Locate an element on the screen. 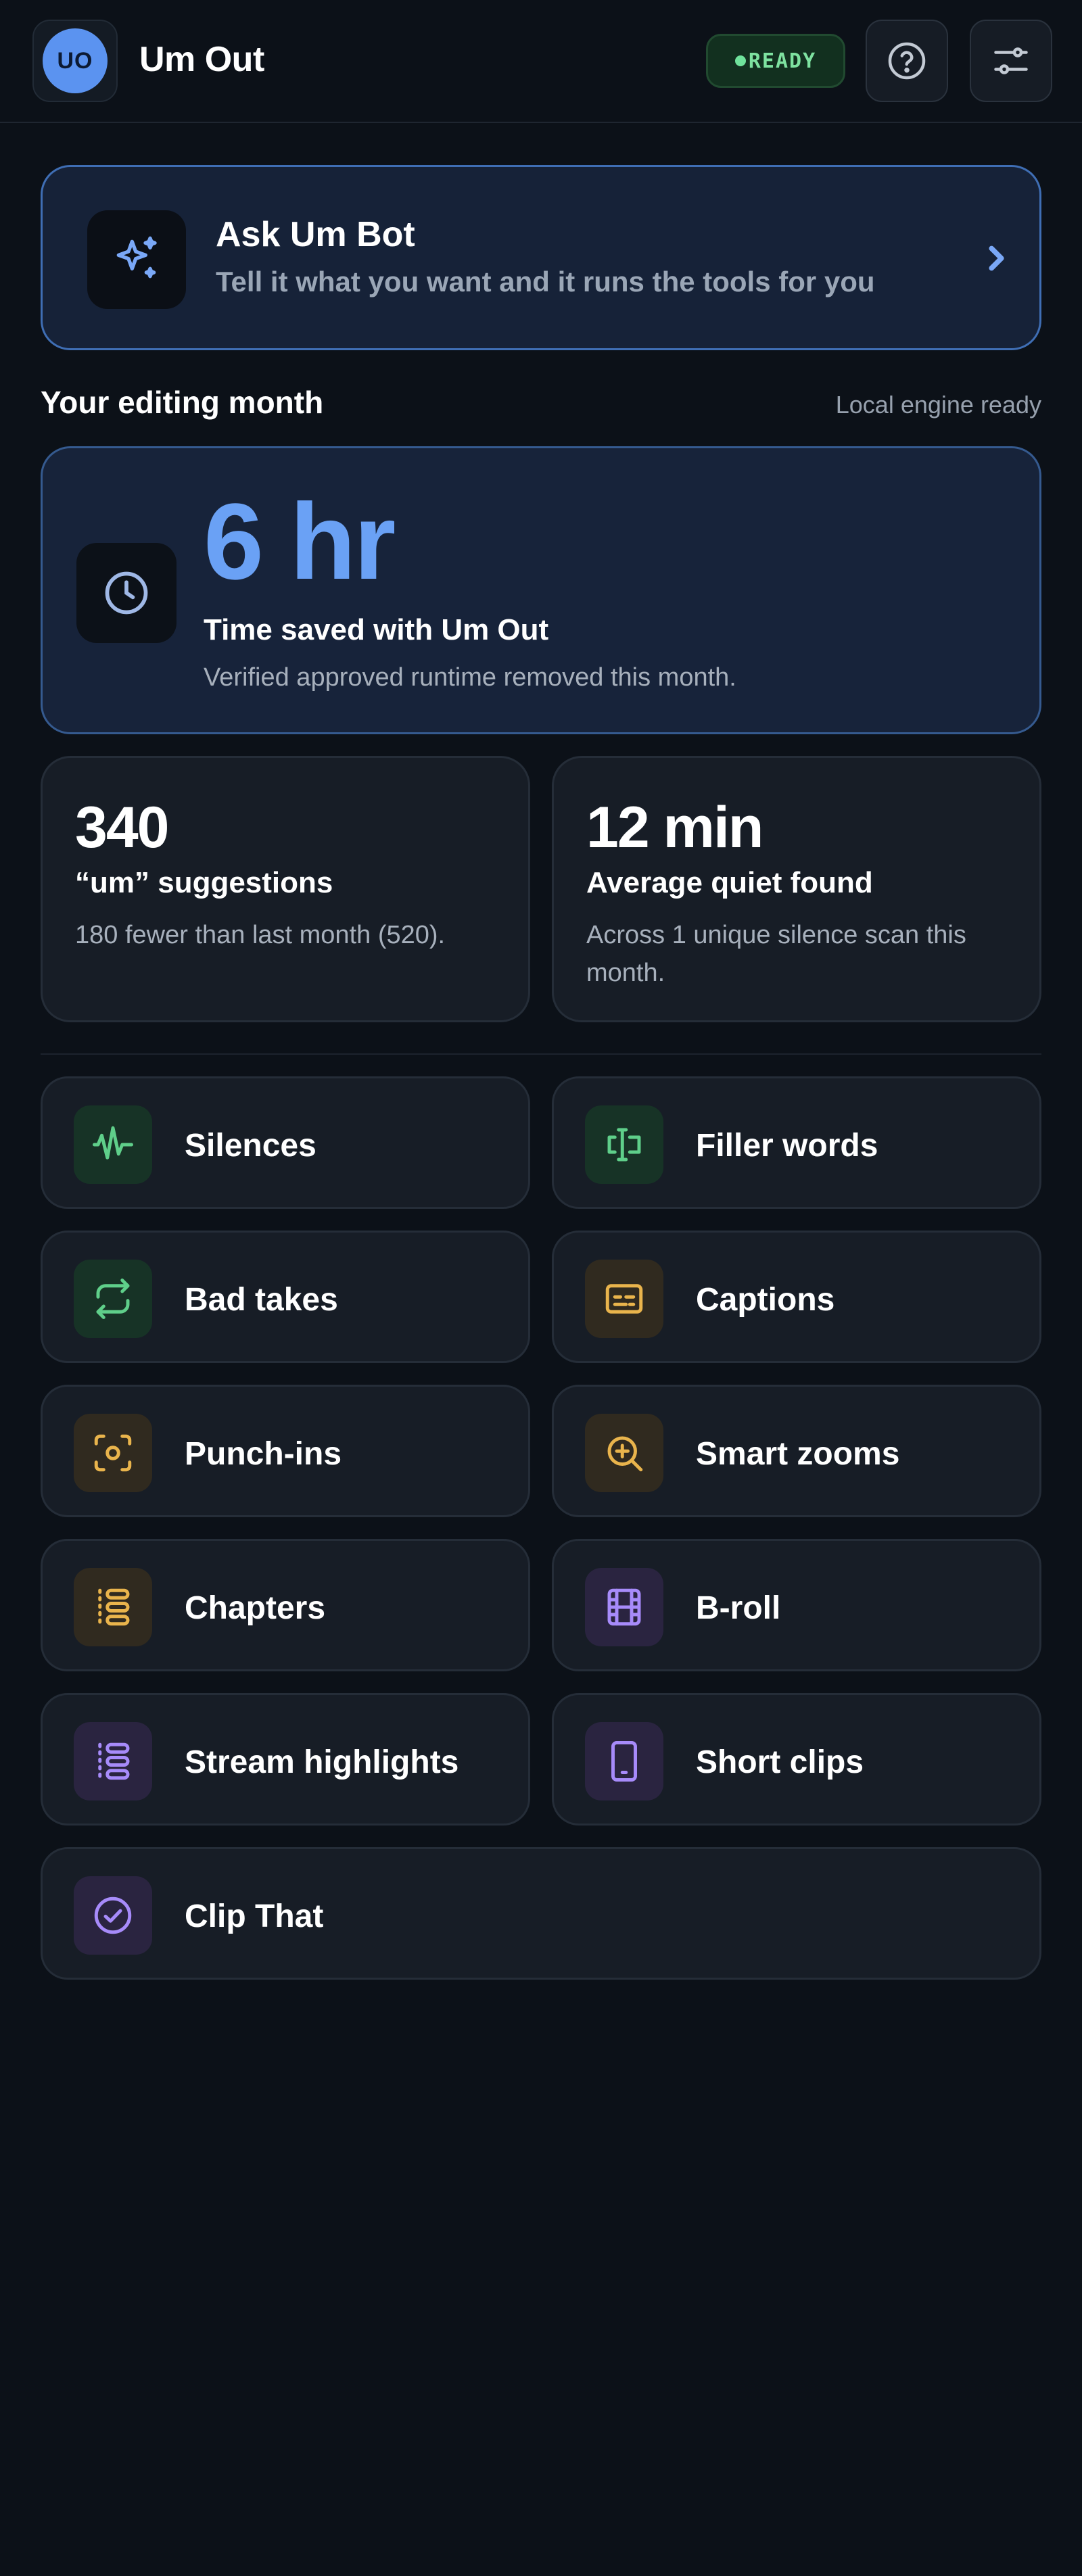  tool-silences: Silences is located at coordinates (286, 1142).